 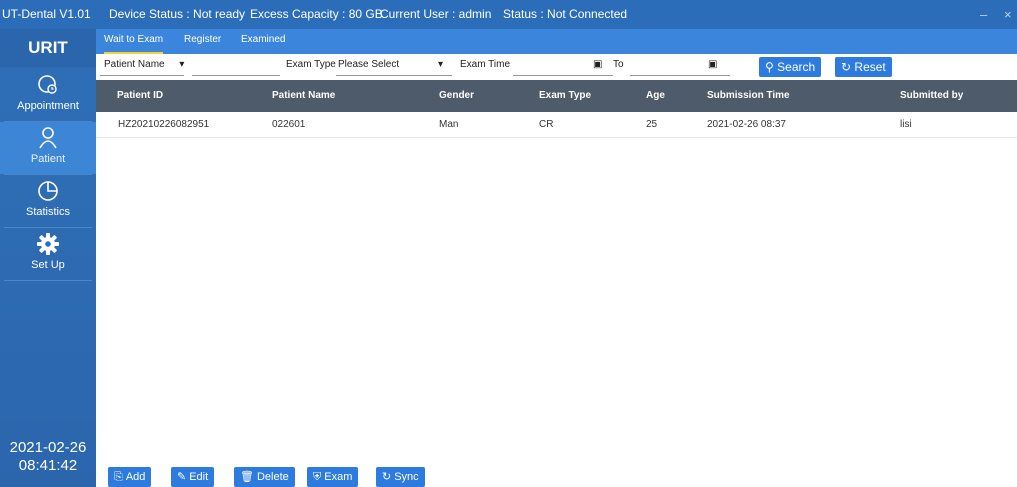 I want to click on pie-chart-icon, so click(x=48, y=191).